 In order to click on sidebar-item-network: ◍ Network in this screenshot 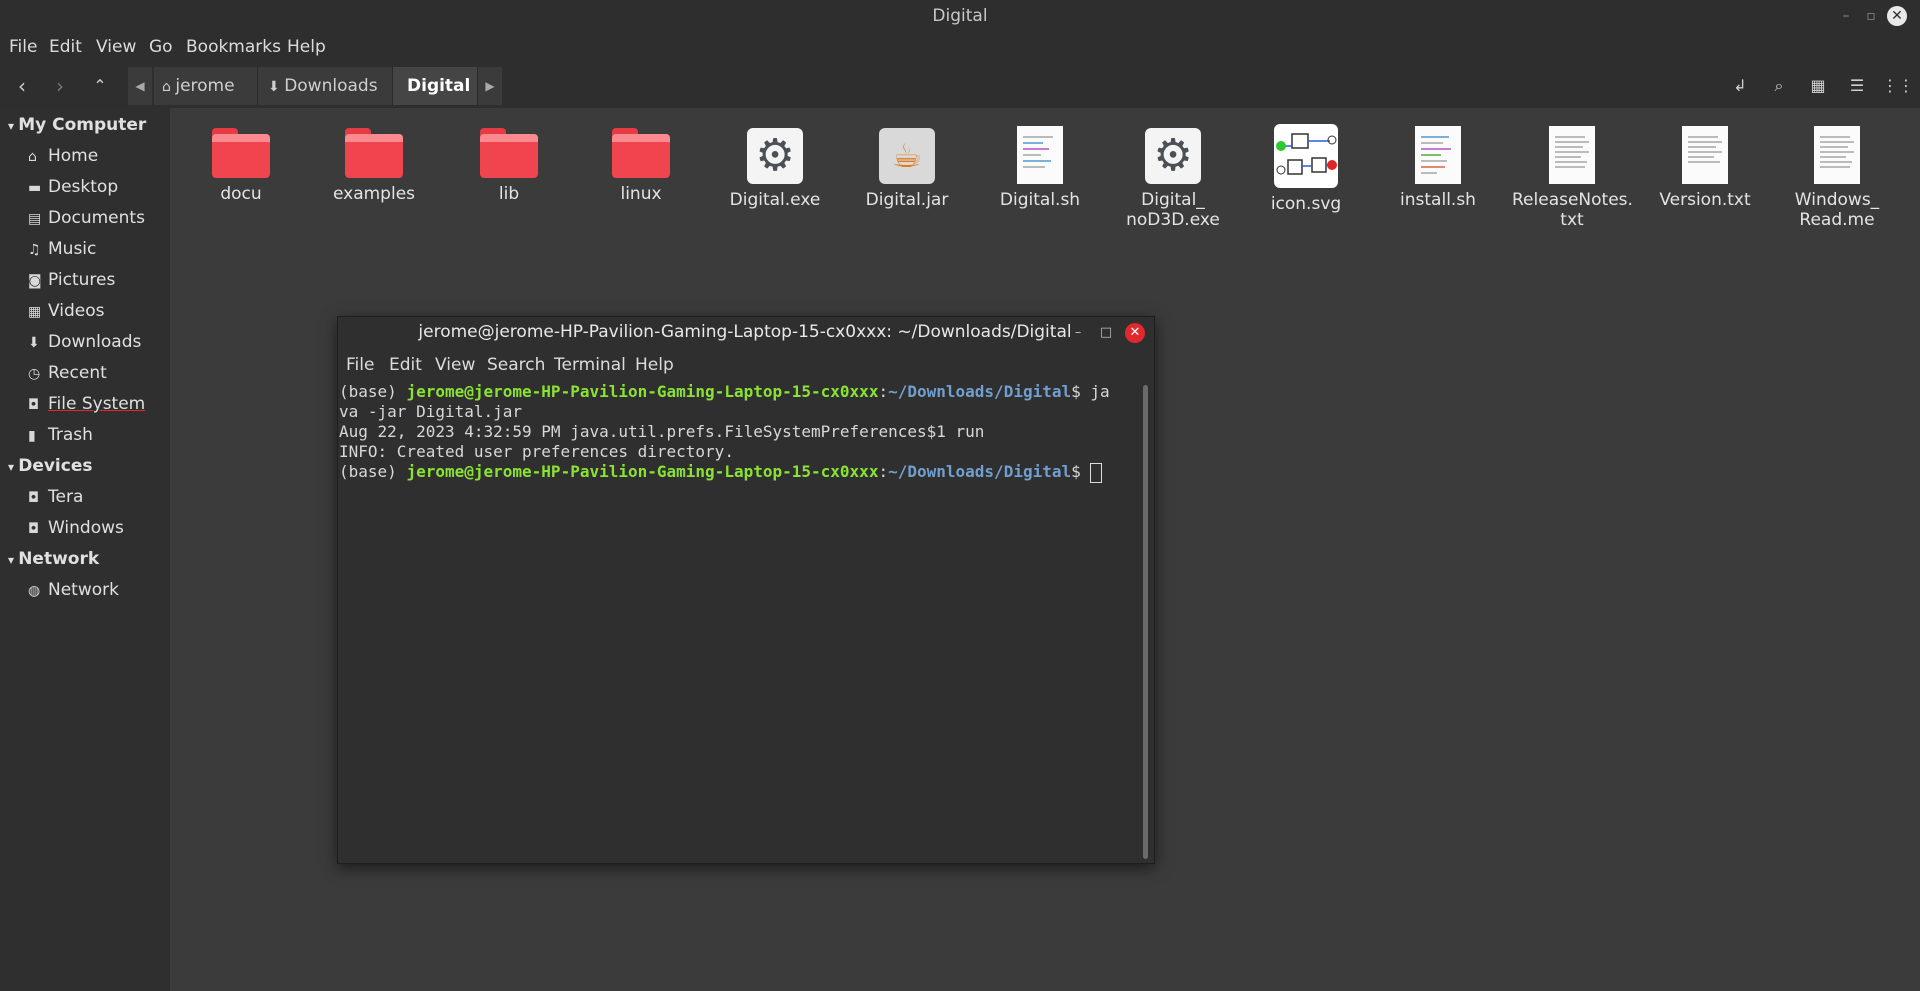, I will do `click(73, 590)`.